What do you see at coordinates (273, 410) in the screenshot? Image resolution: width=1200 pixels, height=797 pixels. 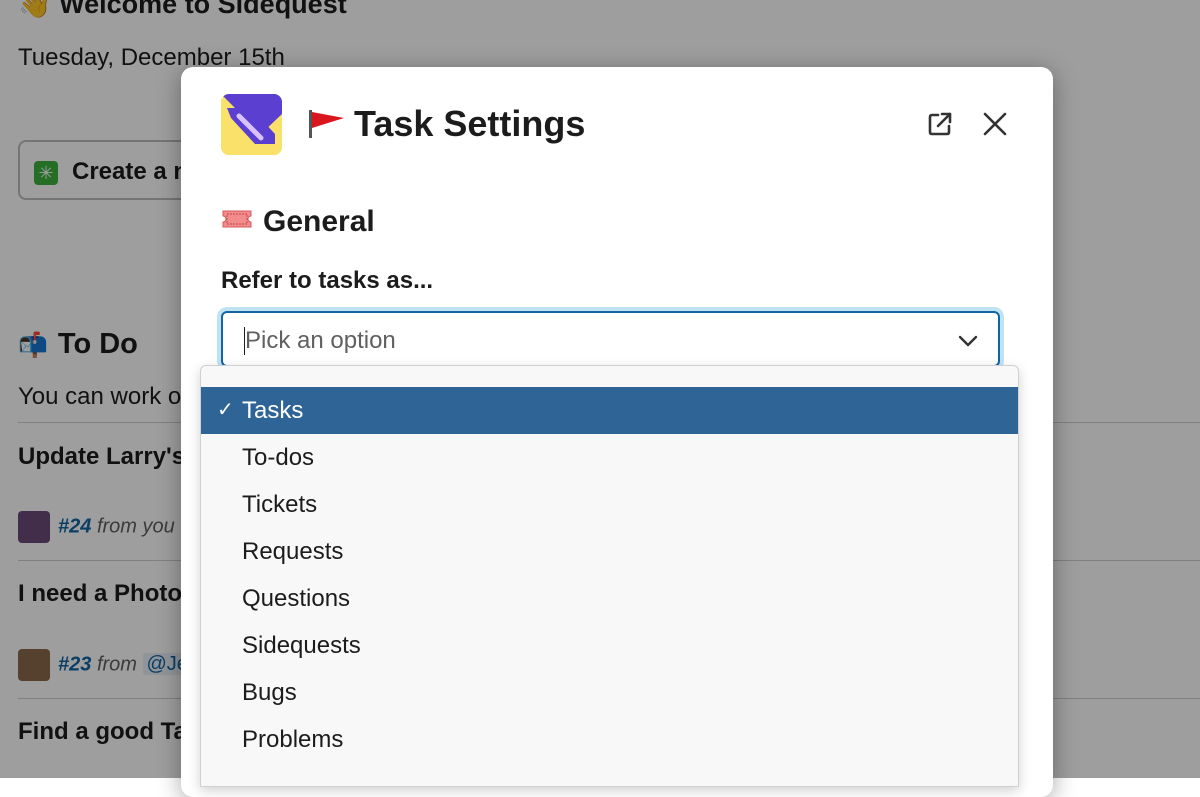 I see `option-label: Tasks` at bounding box center [273, 410].